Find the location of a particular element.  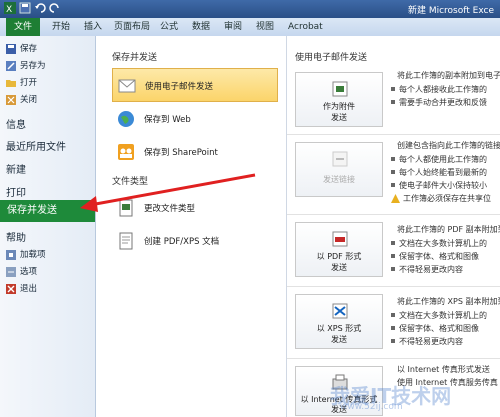

title-bar: X 新建 Microsoft Exce is located at coordinates (250, 9).